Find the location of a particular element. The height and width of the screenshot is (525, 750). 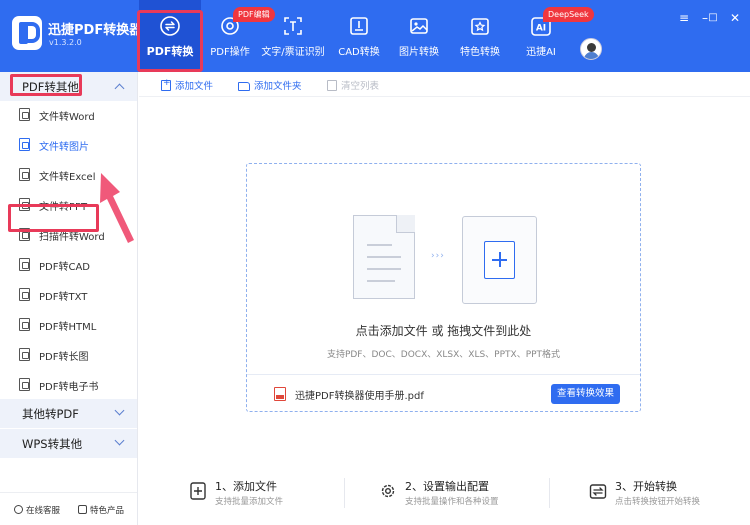

plus-icon is located at coordinates (499, 260).